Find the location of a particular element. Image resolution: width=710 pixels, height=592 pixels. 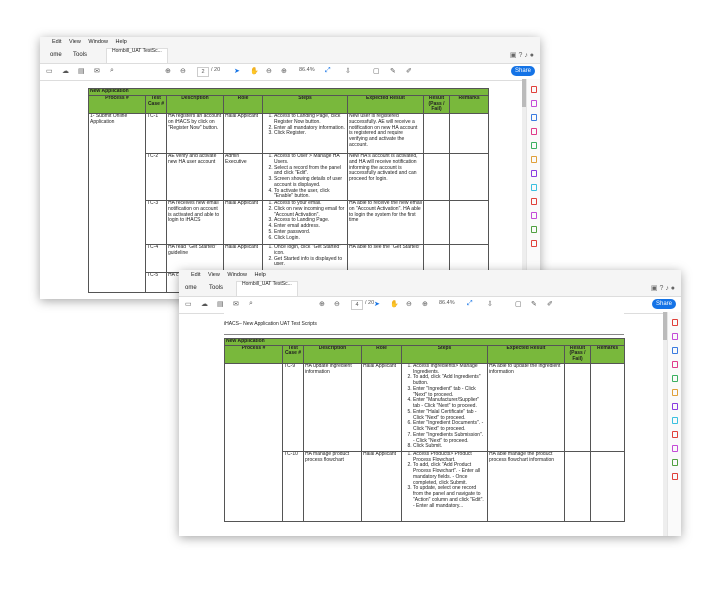

col-steps: Steps is located at coordinates (444, 354).